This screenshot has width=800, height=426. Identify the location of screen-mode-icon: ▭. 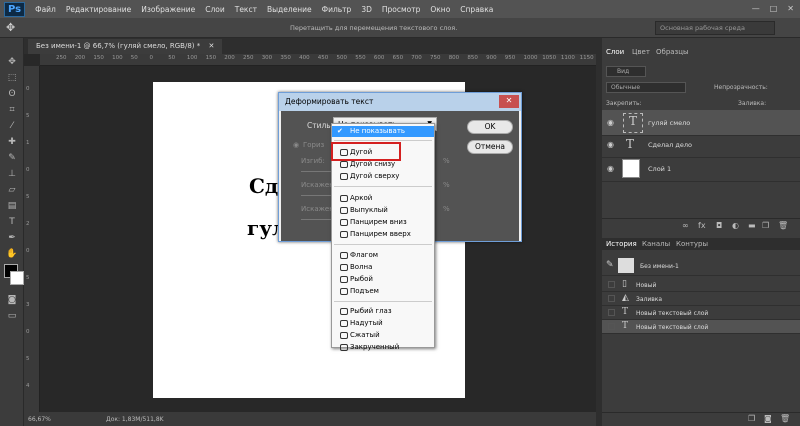
(12, 316).